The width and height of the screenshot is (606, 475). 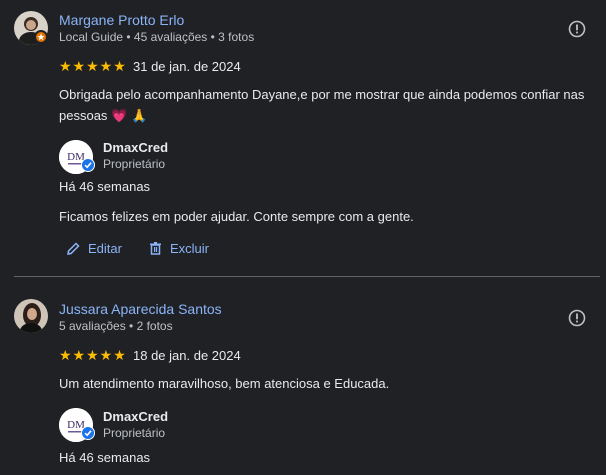 I want to click on reviewer-meta: 5 avaliações • 2 fotos, so click(x=116, y=326).